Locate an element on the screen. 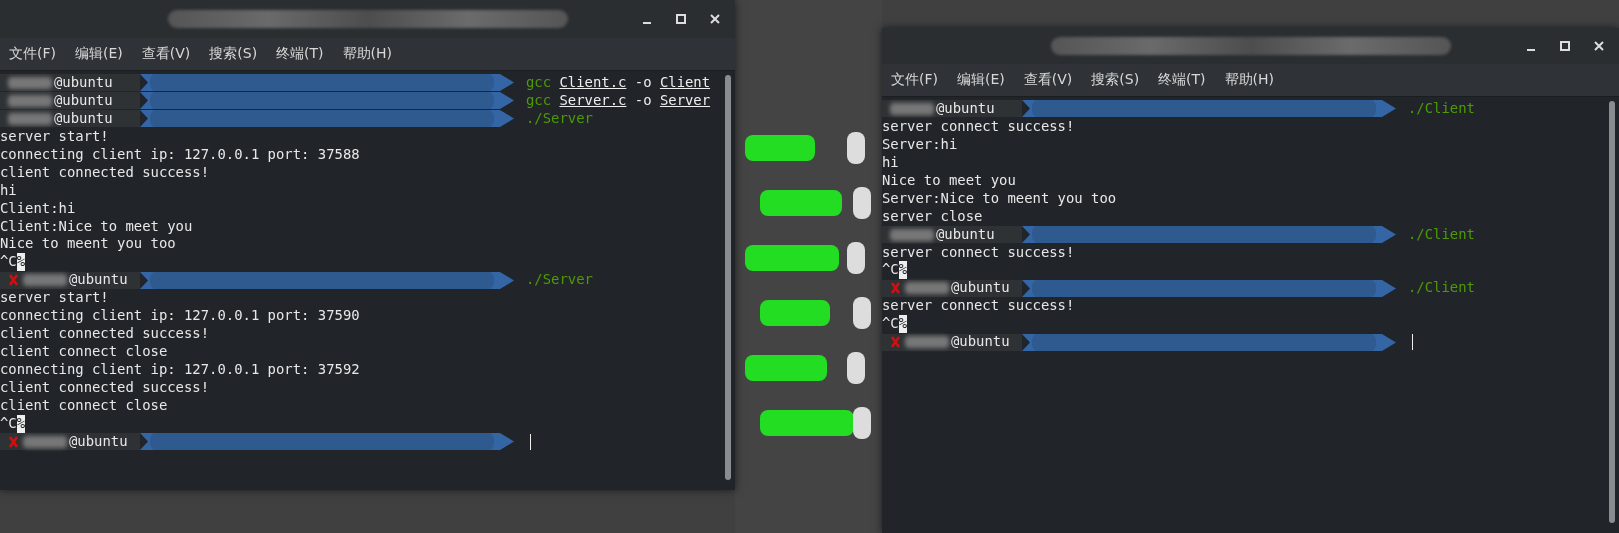  command-text: Client is located at coordinates (685, 83).